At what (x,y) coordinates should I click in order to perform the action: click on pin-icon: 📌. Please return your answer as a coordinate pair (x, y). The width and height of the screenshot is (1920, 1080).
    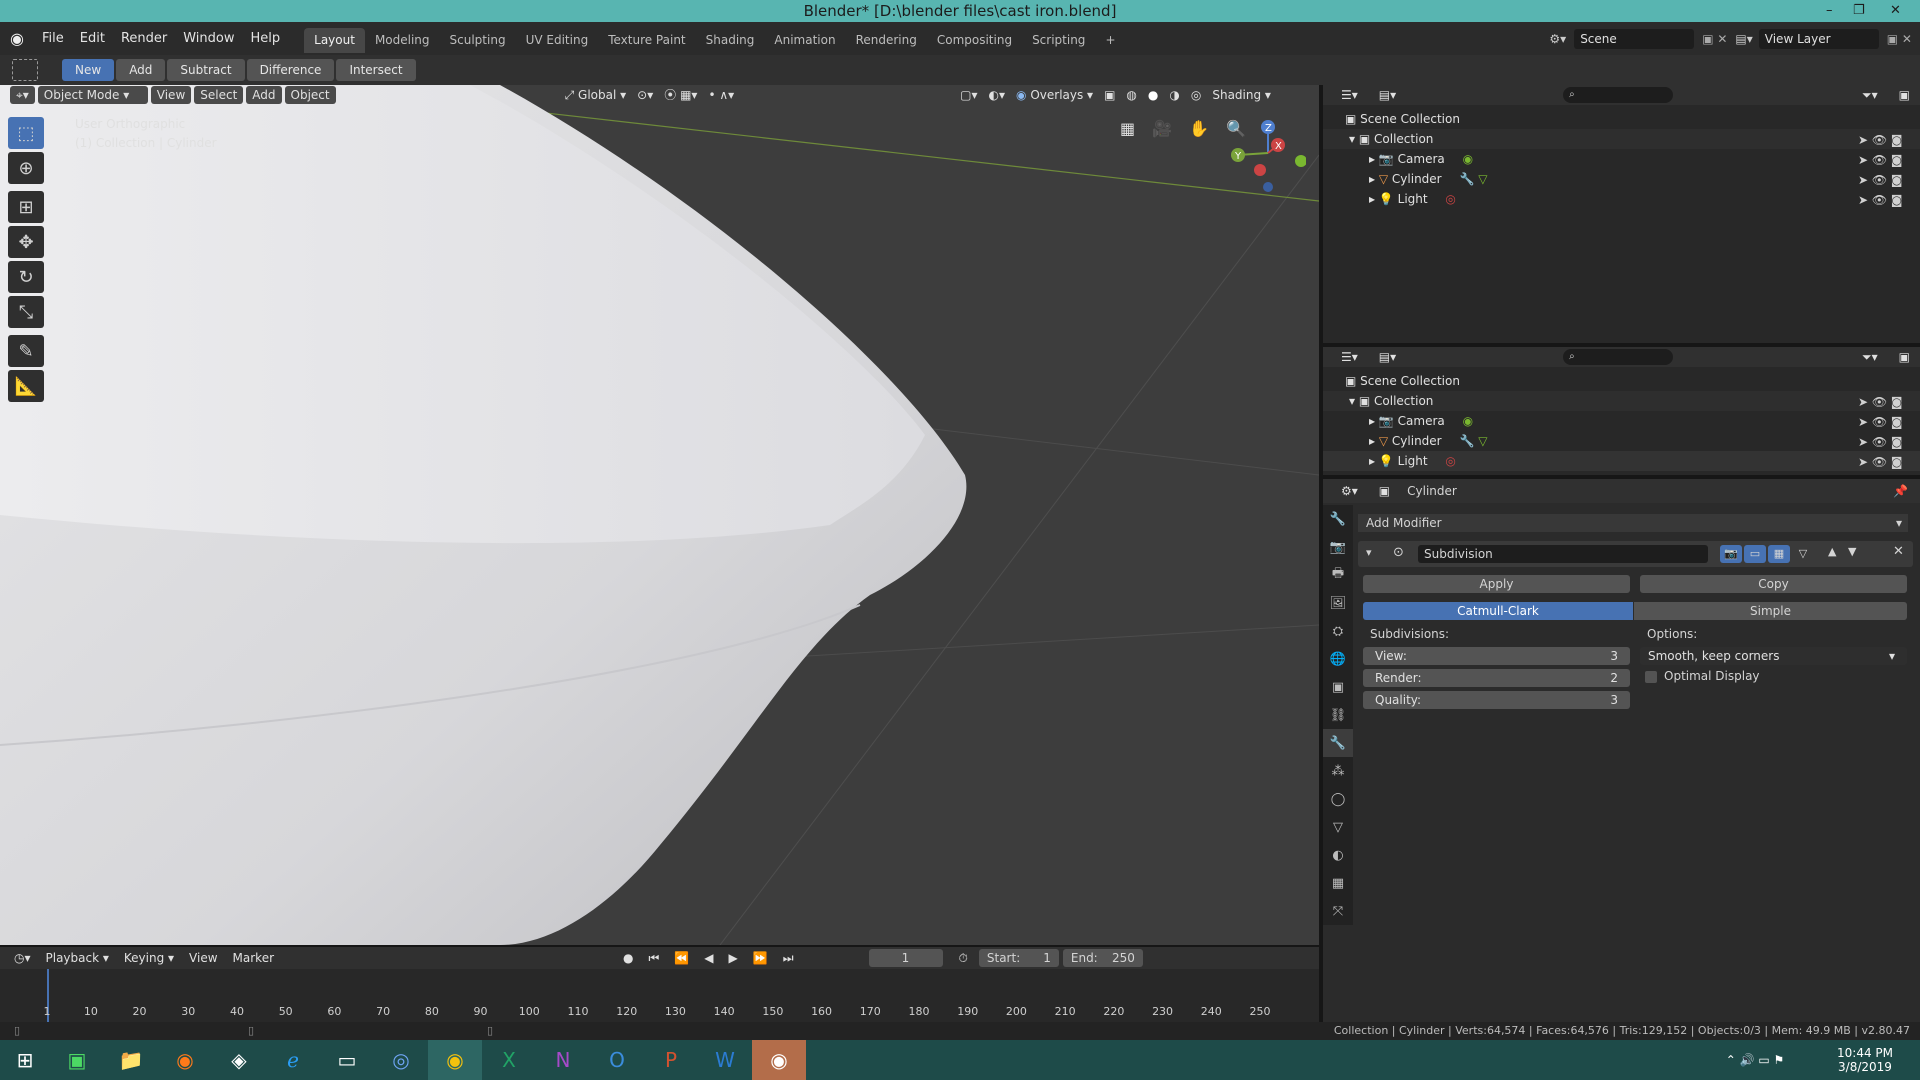
    Looking at the image, I should click on (1900, 491).